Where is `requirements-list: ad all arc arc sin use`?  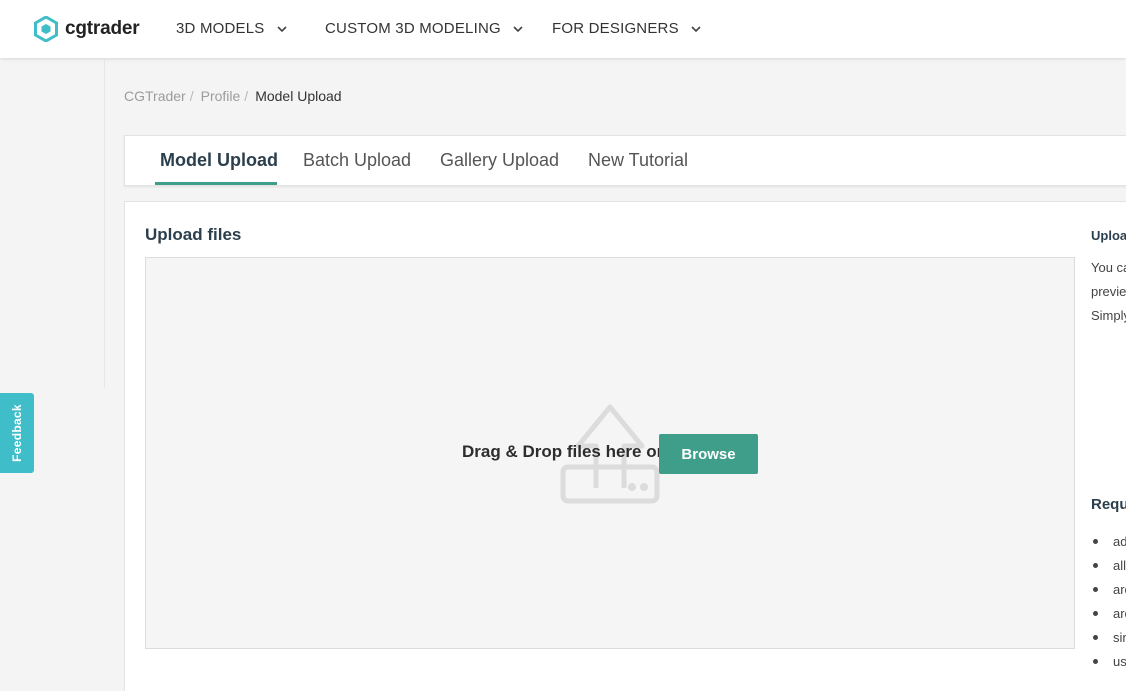 requirements-list: ad all arc arc sin use is located at coordinates (1108, 601).